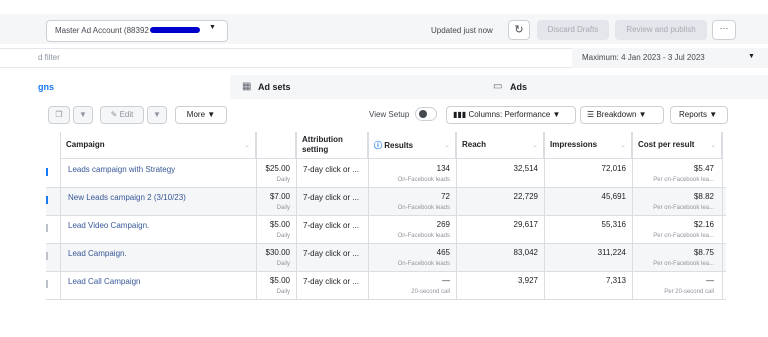 The width and height of the screenshot is (768, 337). I want to click on reach-value: 32,514, so click(525, 168).